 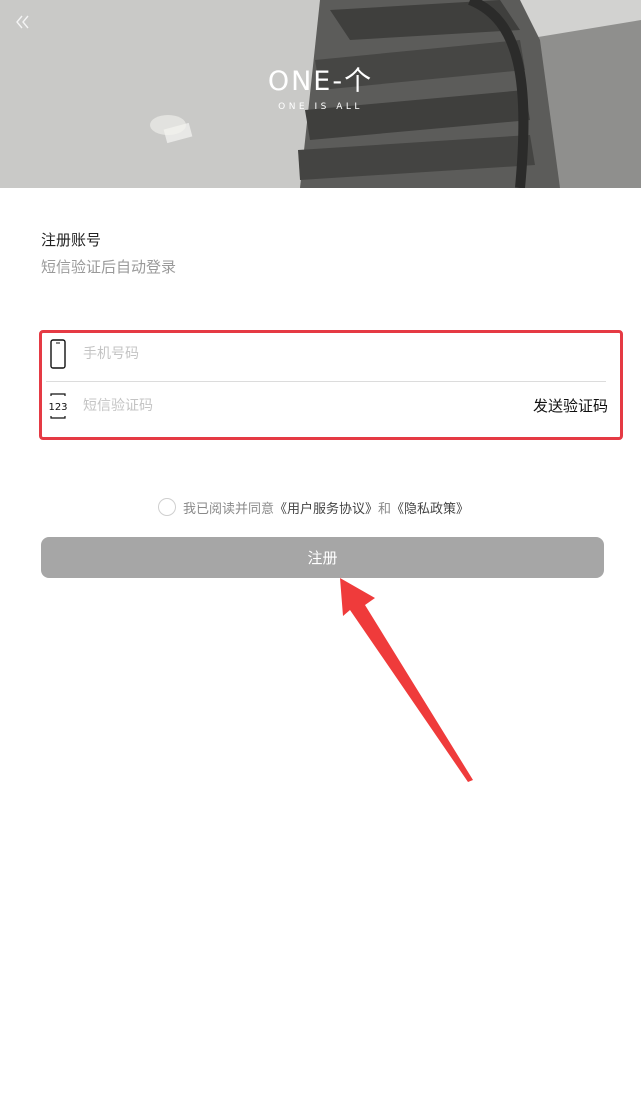 I want to click on back-button, so click(x=22, y=22).